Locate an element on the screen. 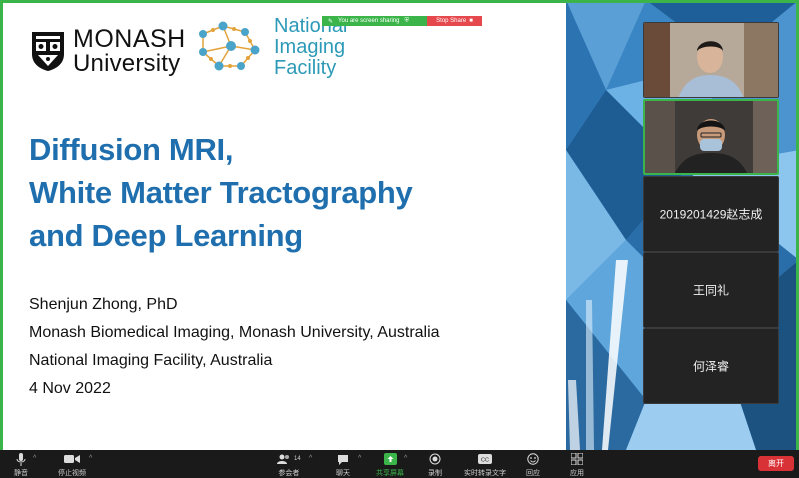  screen-share-bar: ✎ You are screen sharing ⛨ Stop Share ■ is located at coordinates (402, 21).